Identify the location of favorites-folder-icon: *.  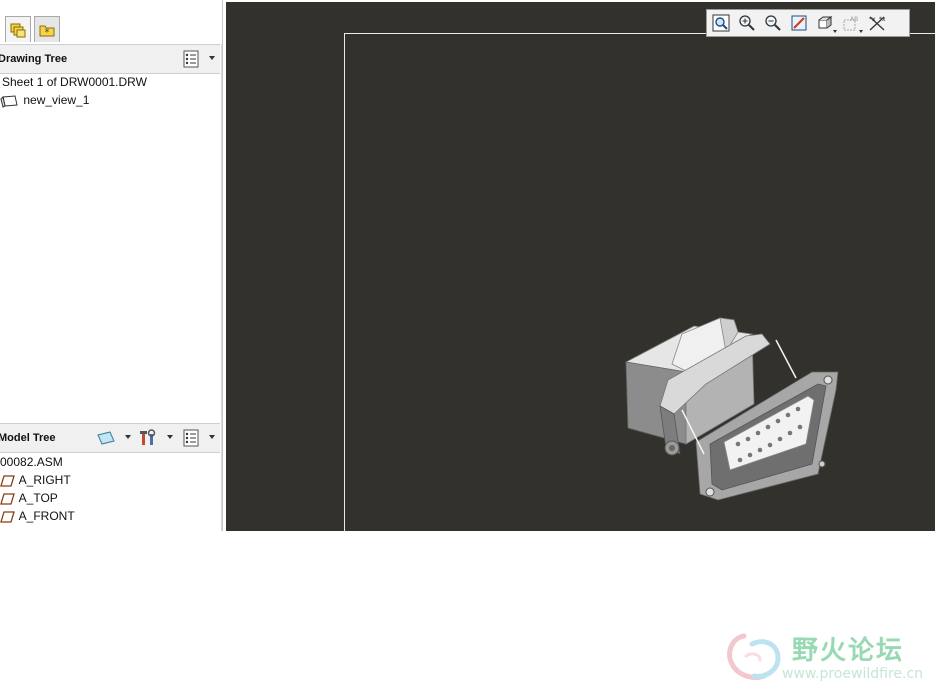
(47, 31).